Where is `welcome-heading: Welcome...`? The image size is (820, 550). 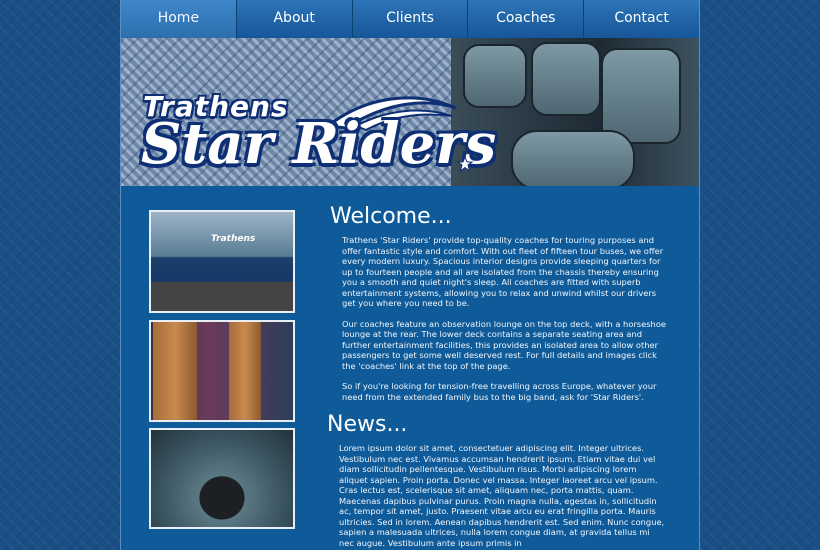 welcome-heading: Welcome... is located at coordinates (391, 216).